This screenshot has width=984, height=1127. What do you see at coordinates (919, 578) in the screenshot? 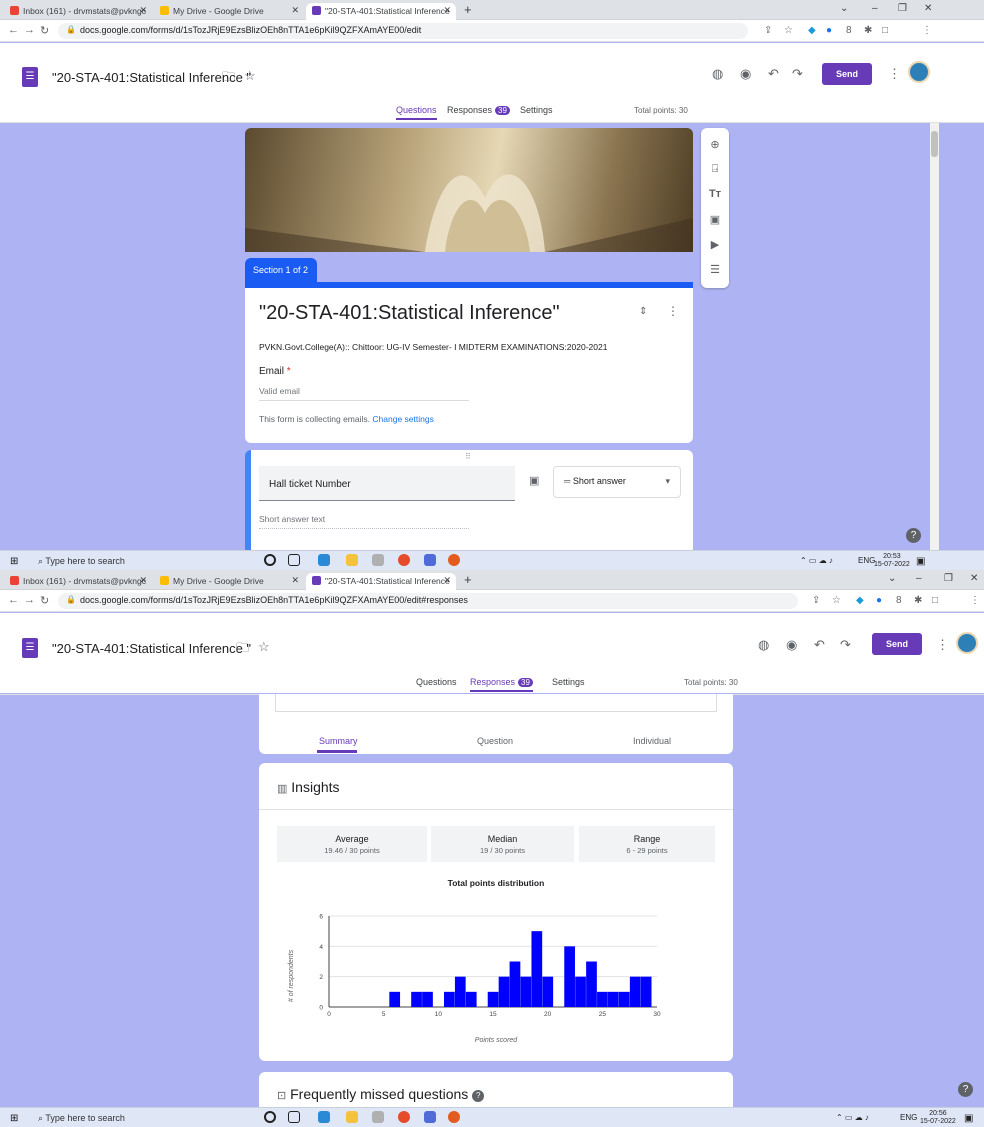
I see `minimize-icon: –` at bounding box center [919, 578].